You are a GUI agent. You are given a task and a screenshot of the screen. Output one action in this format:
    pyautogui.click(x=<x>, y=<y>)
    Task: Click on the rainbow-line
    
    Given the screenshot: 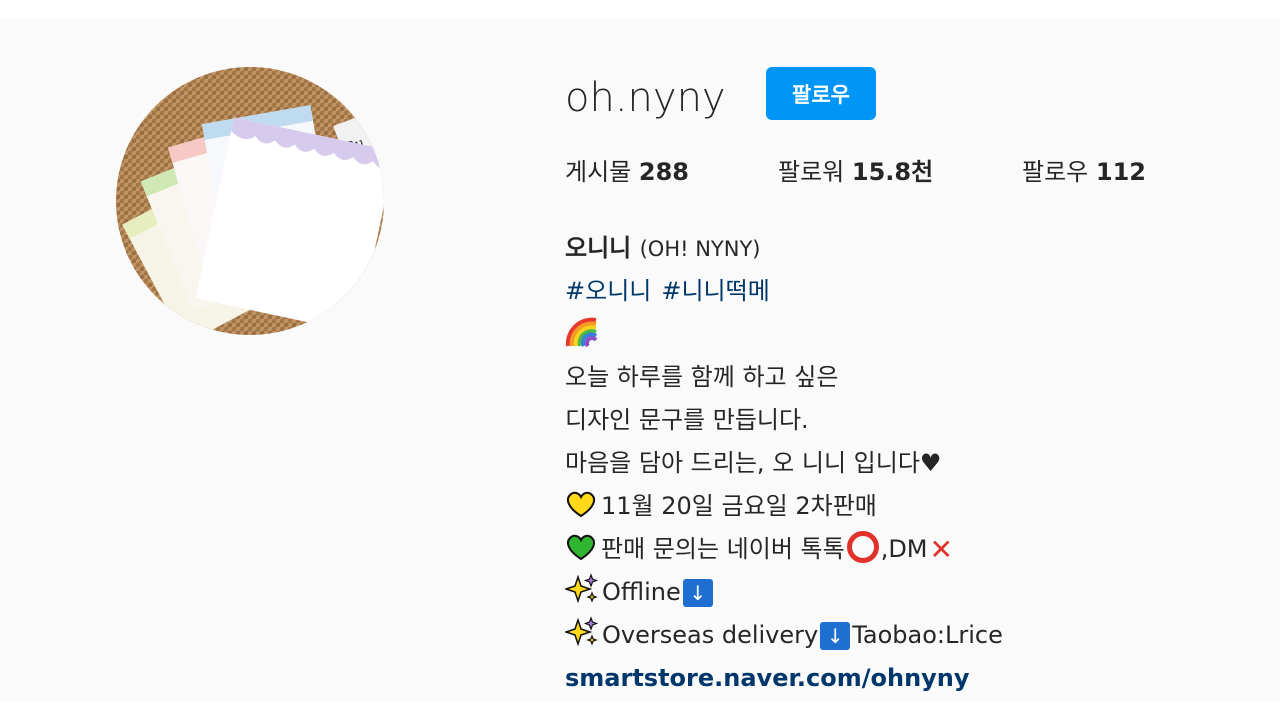 What is the action you would take?
    pyautogui.click(x=784, y=334)
    